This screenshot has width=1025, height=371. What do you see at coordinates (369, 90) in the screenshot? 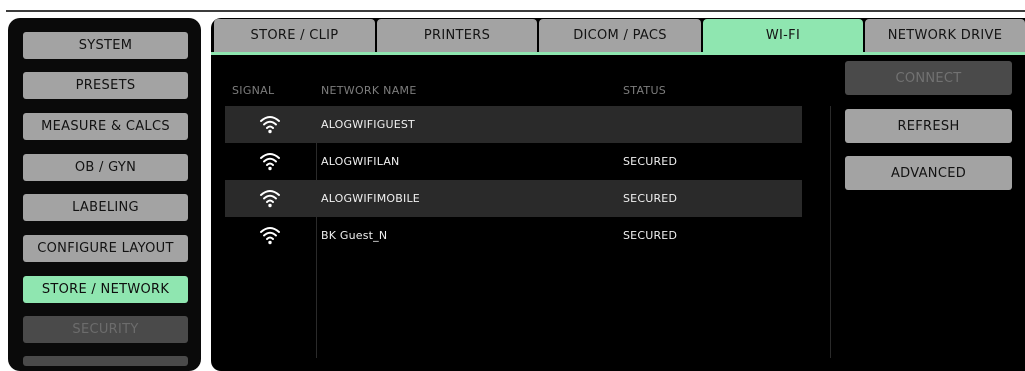
I see `column-header-network-name: NETWORK NAME` at bounding box center [369, 90].